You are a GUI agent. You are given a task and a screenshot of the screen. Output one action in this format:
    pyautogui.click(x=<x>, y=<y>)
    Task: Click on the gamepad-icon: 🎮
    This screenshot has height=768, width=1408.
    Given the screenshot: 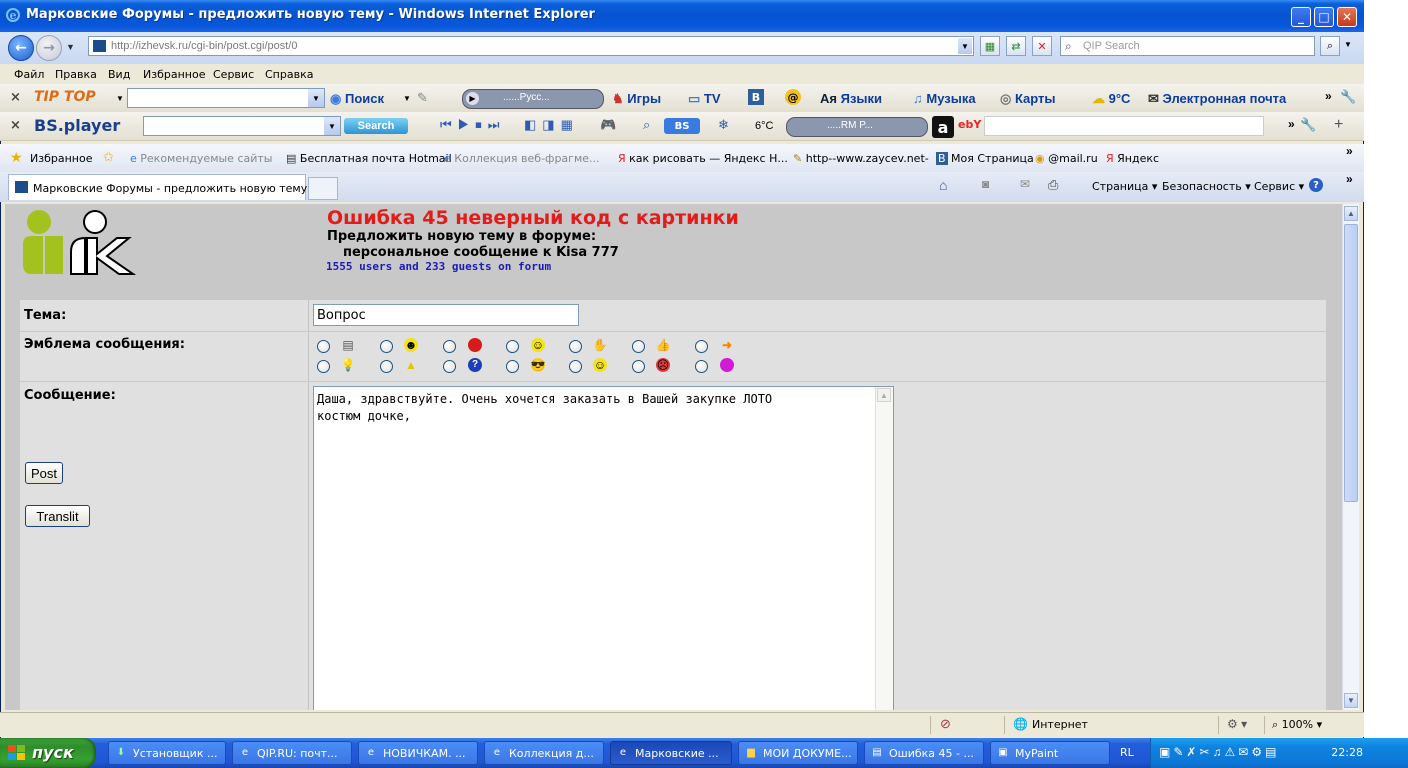 What is the action you would take?
    pyautogui.click(x=608, y=125)
    